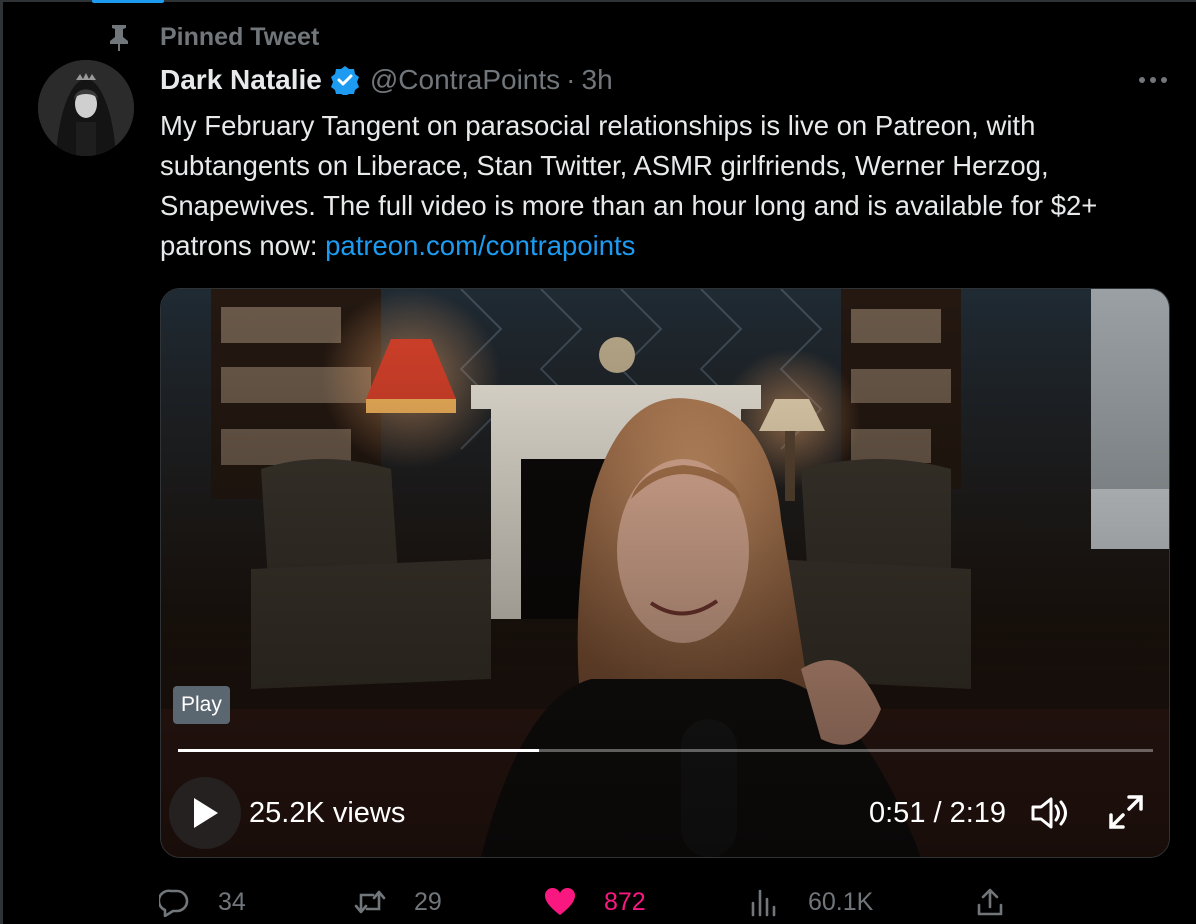 The image size is (1196, 924). What do you see at coordinates (480, 245) in the screenshot?
I see `patreon-link: patreon.com/contrapoints` at bounding box center [480, 245].